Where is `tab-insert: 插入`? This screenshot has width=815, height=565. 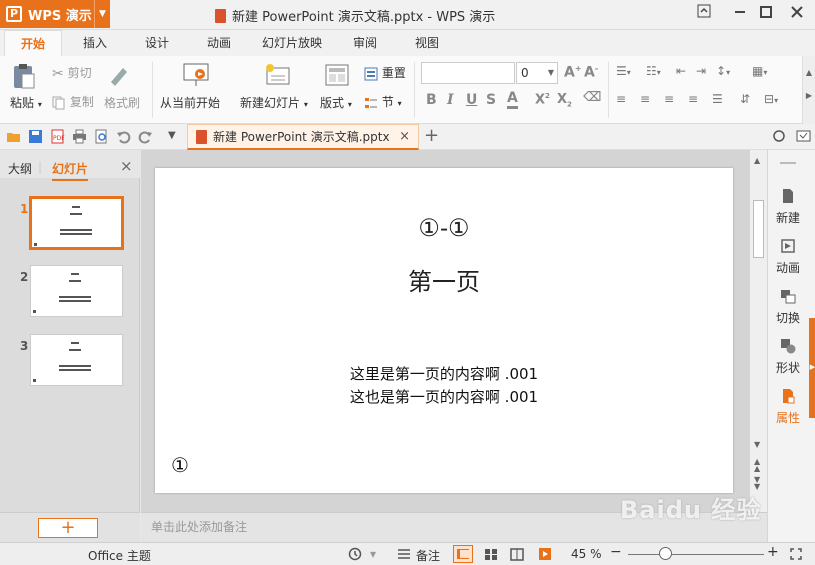 tab-insert: 插入 is located at coordinates (95, 43).